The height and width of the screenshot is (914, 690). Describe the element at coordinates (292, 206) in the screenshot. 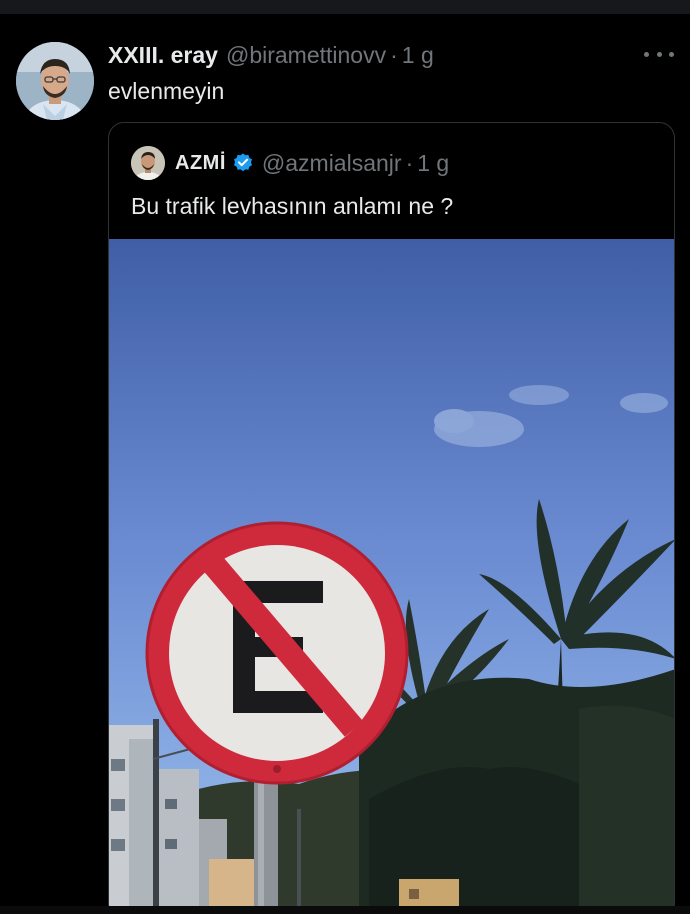

I see `quoted-tweet-text: Bu trafik levhasının anlamı ne ?` at that location.